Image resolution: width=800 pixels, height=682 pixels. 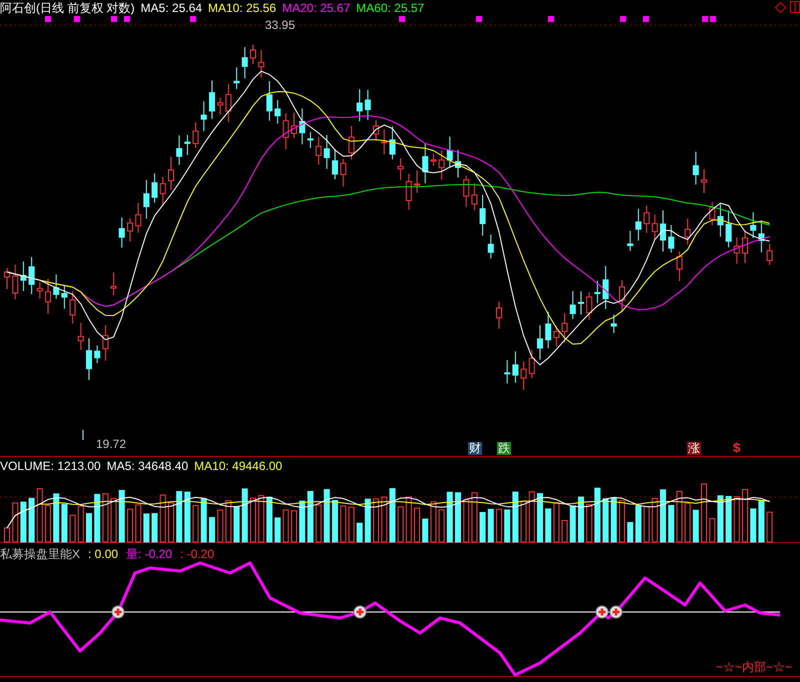 What do you see at coordinates (67, 8) in the screenshot?
I see `chart-title: 阿石创(日线 前复权 对数)` at bounding box center [67, 8].